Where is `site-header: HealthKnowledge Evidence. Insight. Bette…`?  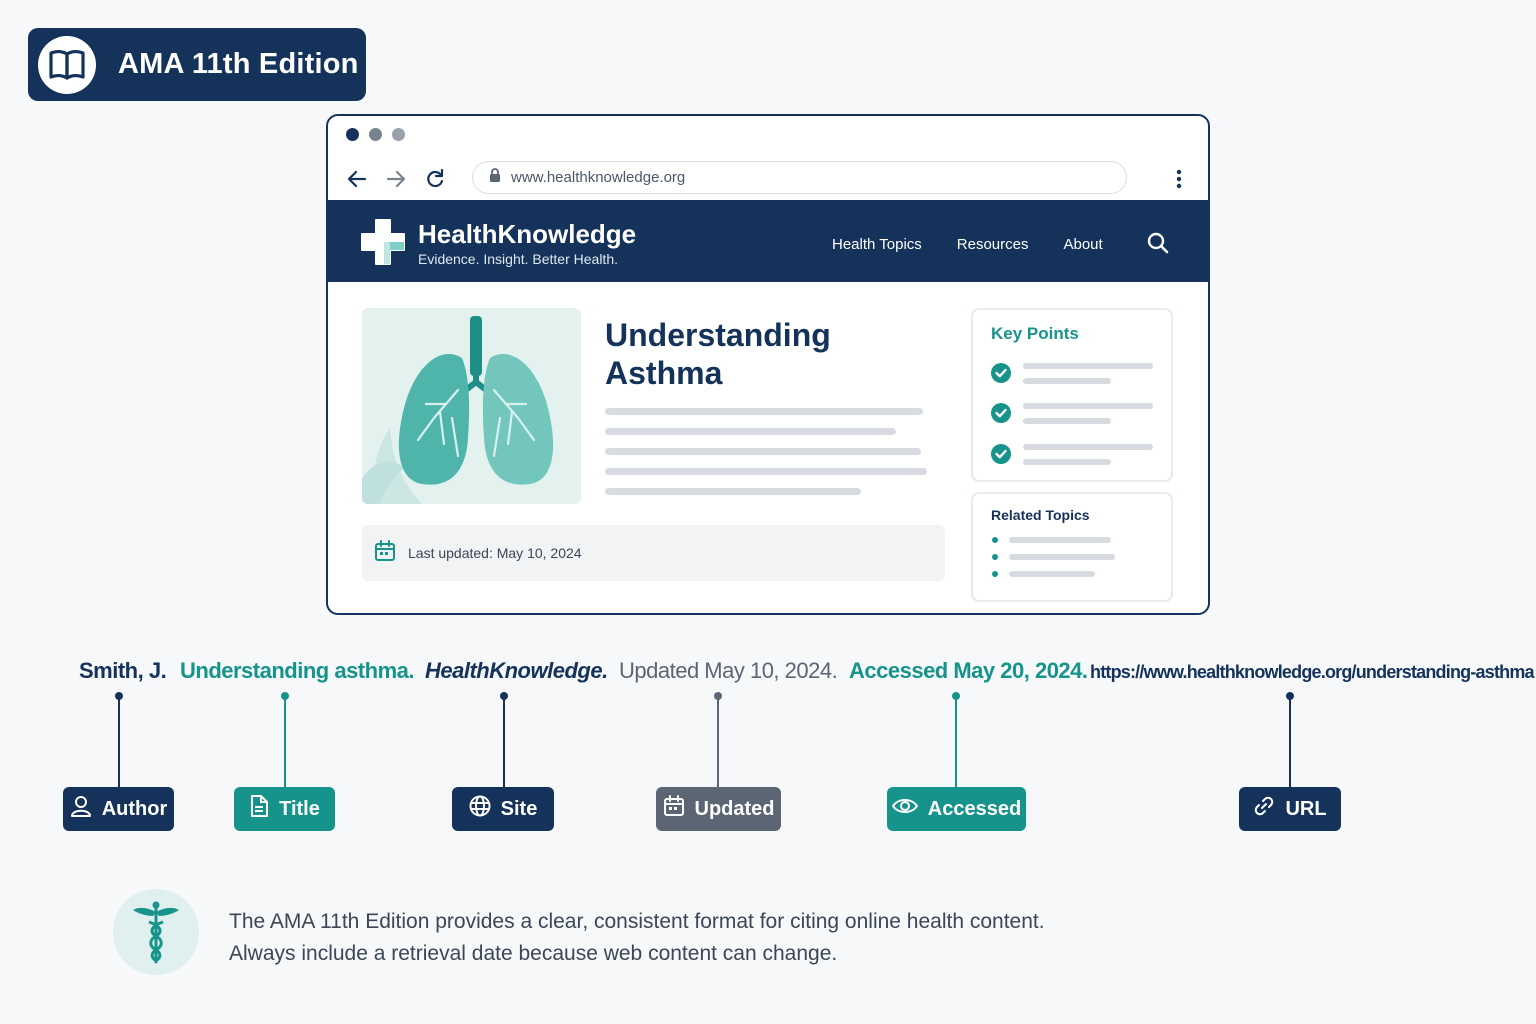
site-header: HealthKnowledge Evidence. Insight. Bette… is located at coordinates (768, 241).